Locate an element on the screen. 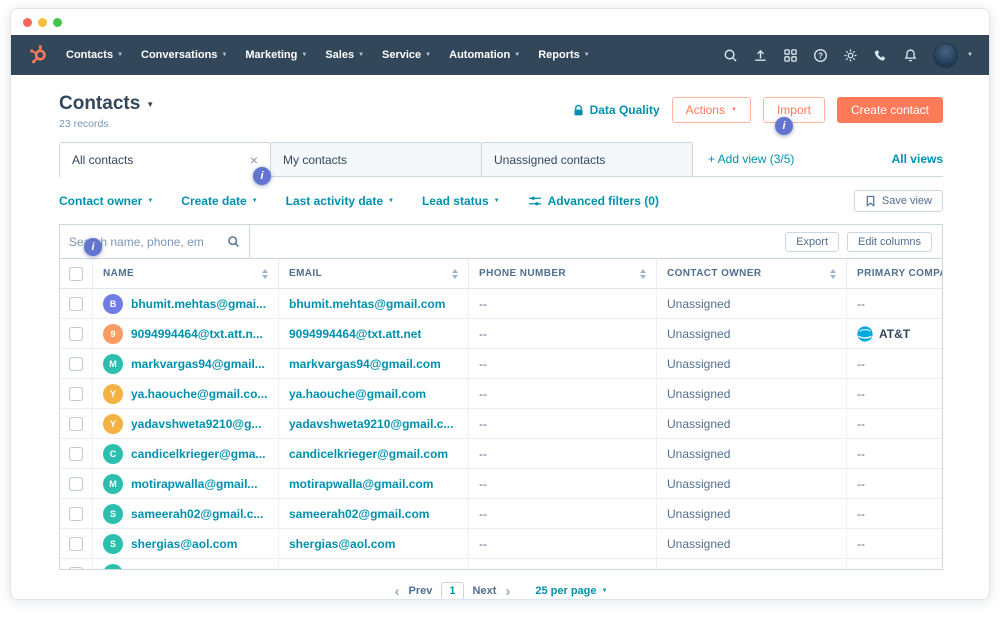  next-button: Next is located at coordinates (485, 591).